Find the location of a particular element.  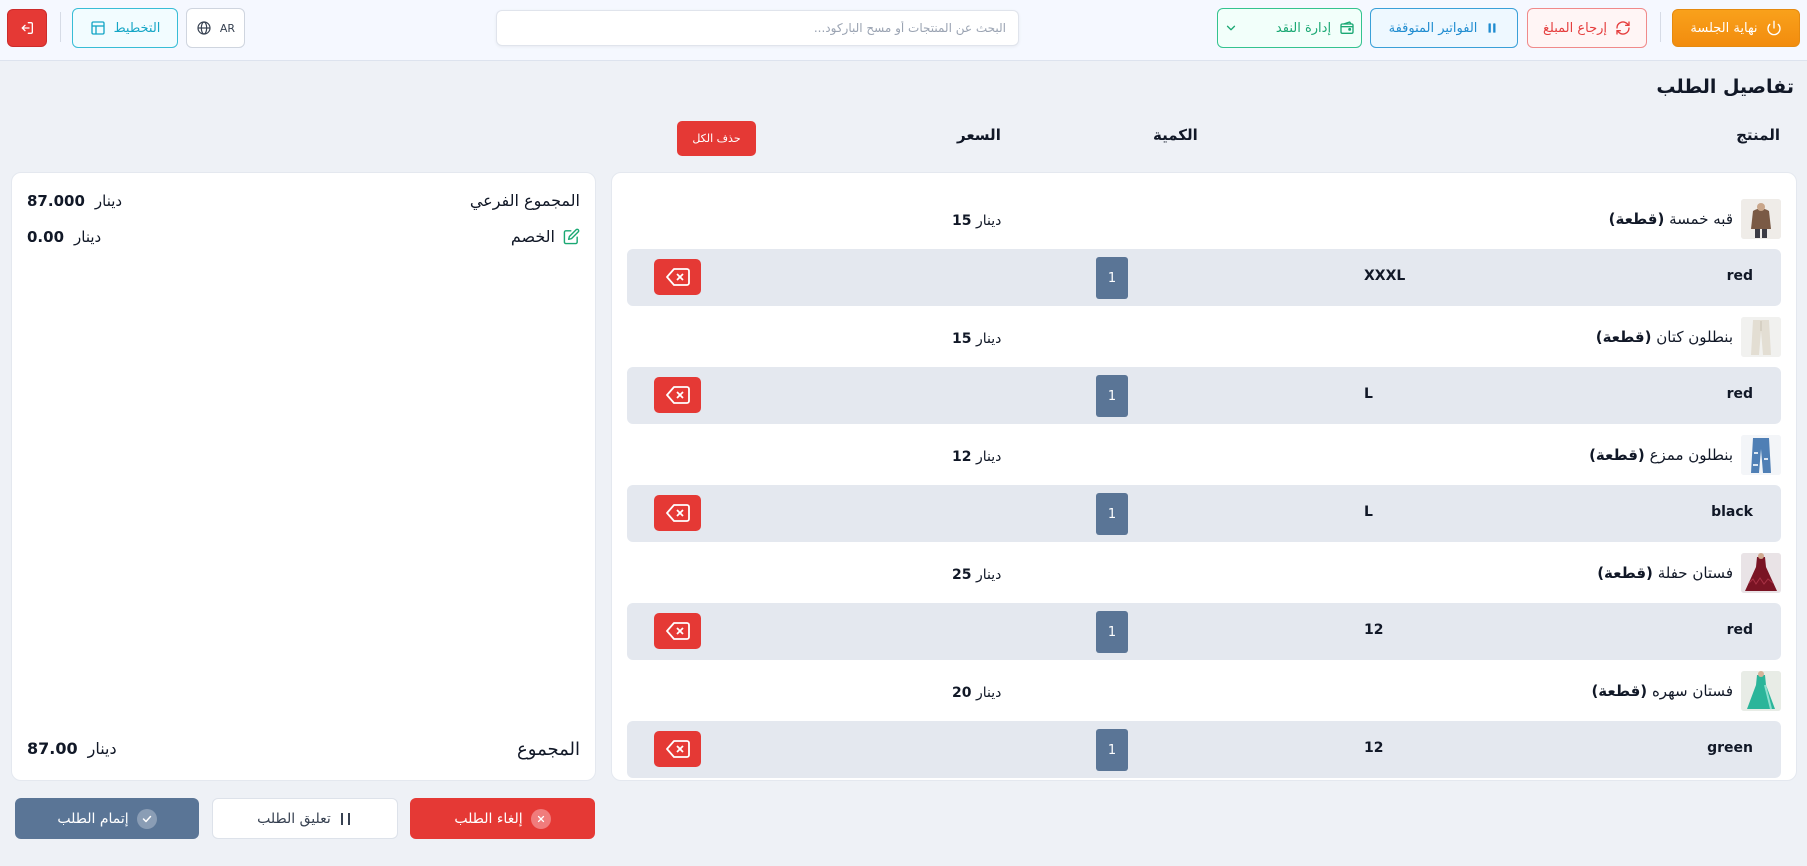

product-search is located at coordinates (757, 28).